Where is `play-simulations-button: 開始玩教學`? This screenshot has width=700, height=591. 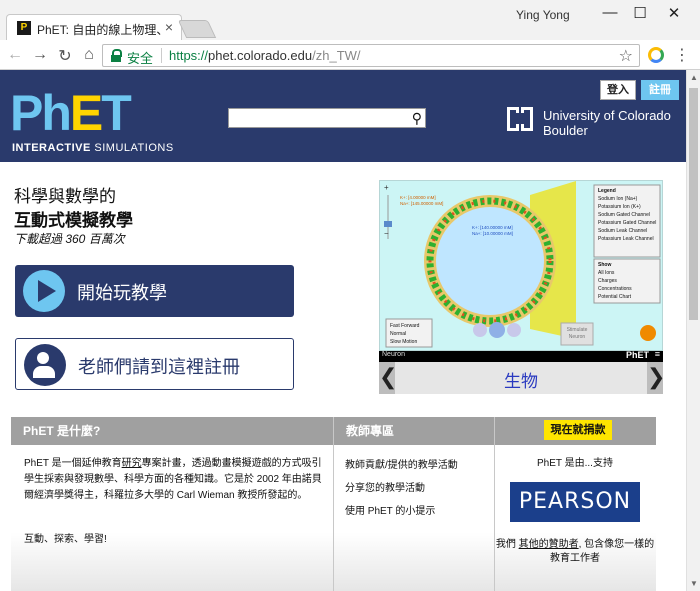 play-simulations-button: 開始玩教學 is located at coordinates (154, 291).